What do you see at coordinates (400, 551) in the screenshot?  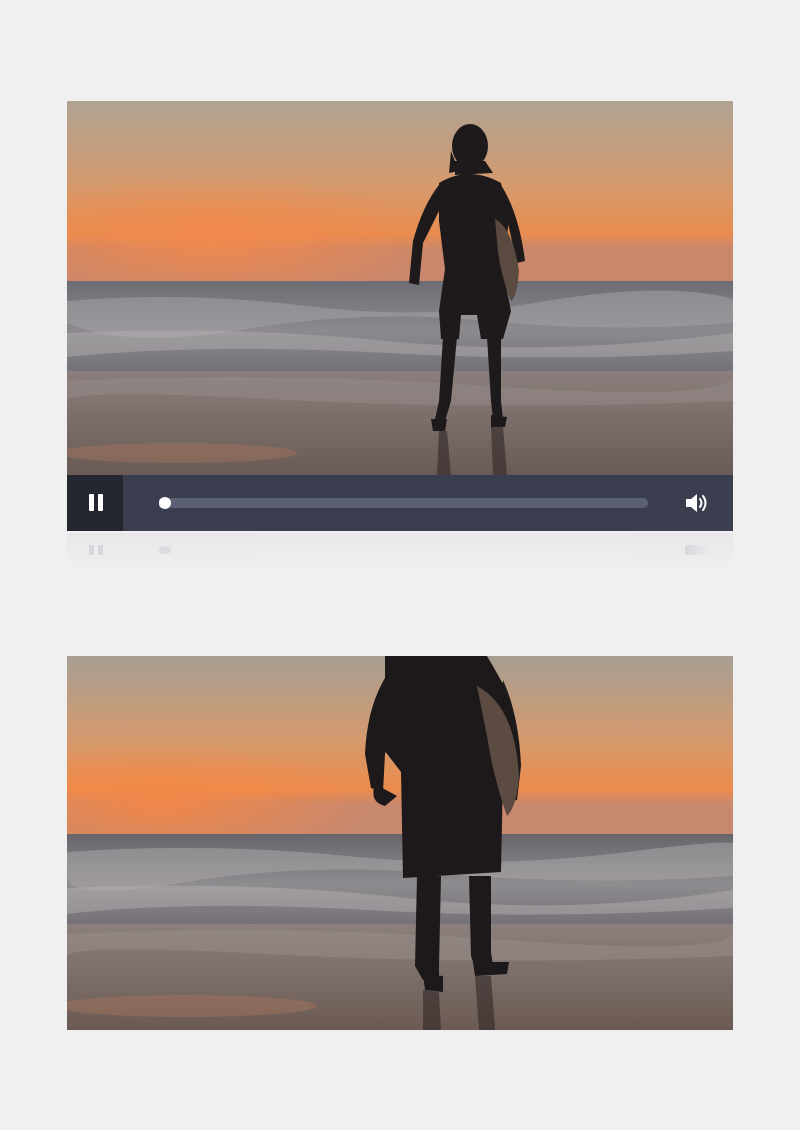 I see `control-bar-reflection` at bounding box center [400, 551].